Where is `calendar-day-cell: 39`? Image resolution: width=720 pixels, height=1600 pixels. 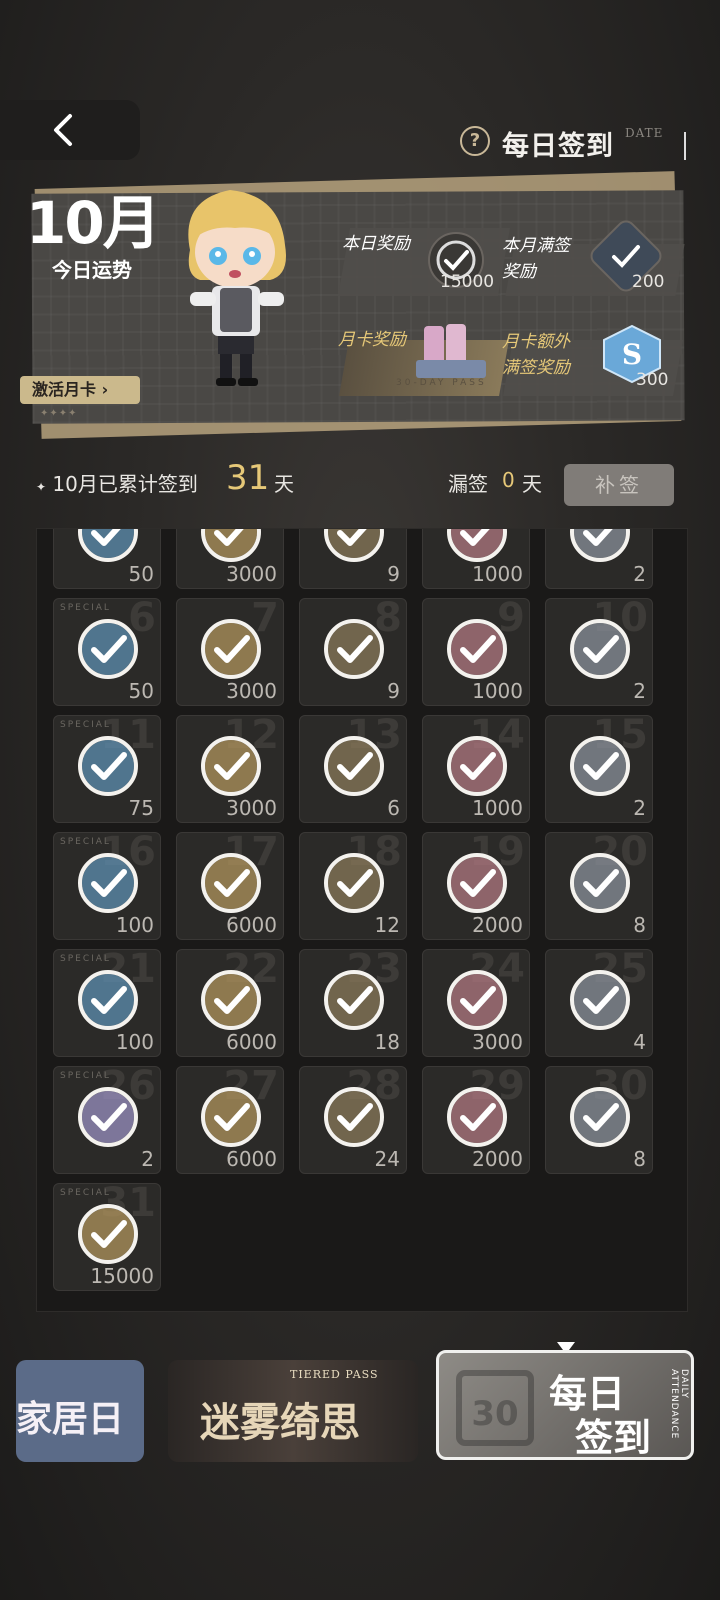
calendar-day-cell: 39 is located at coordinates (353, 559).